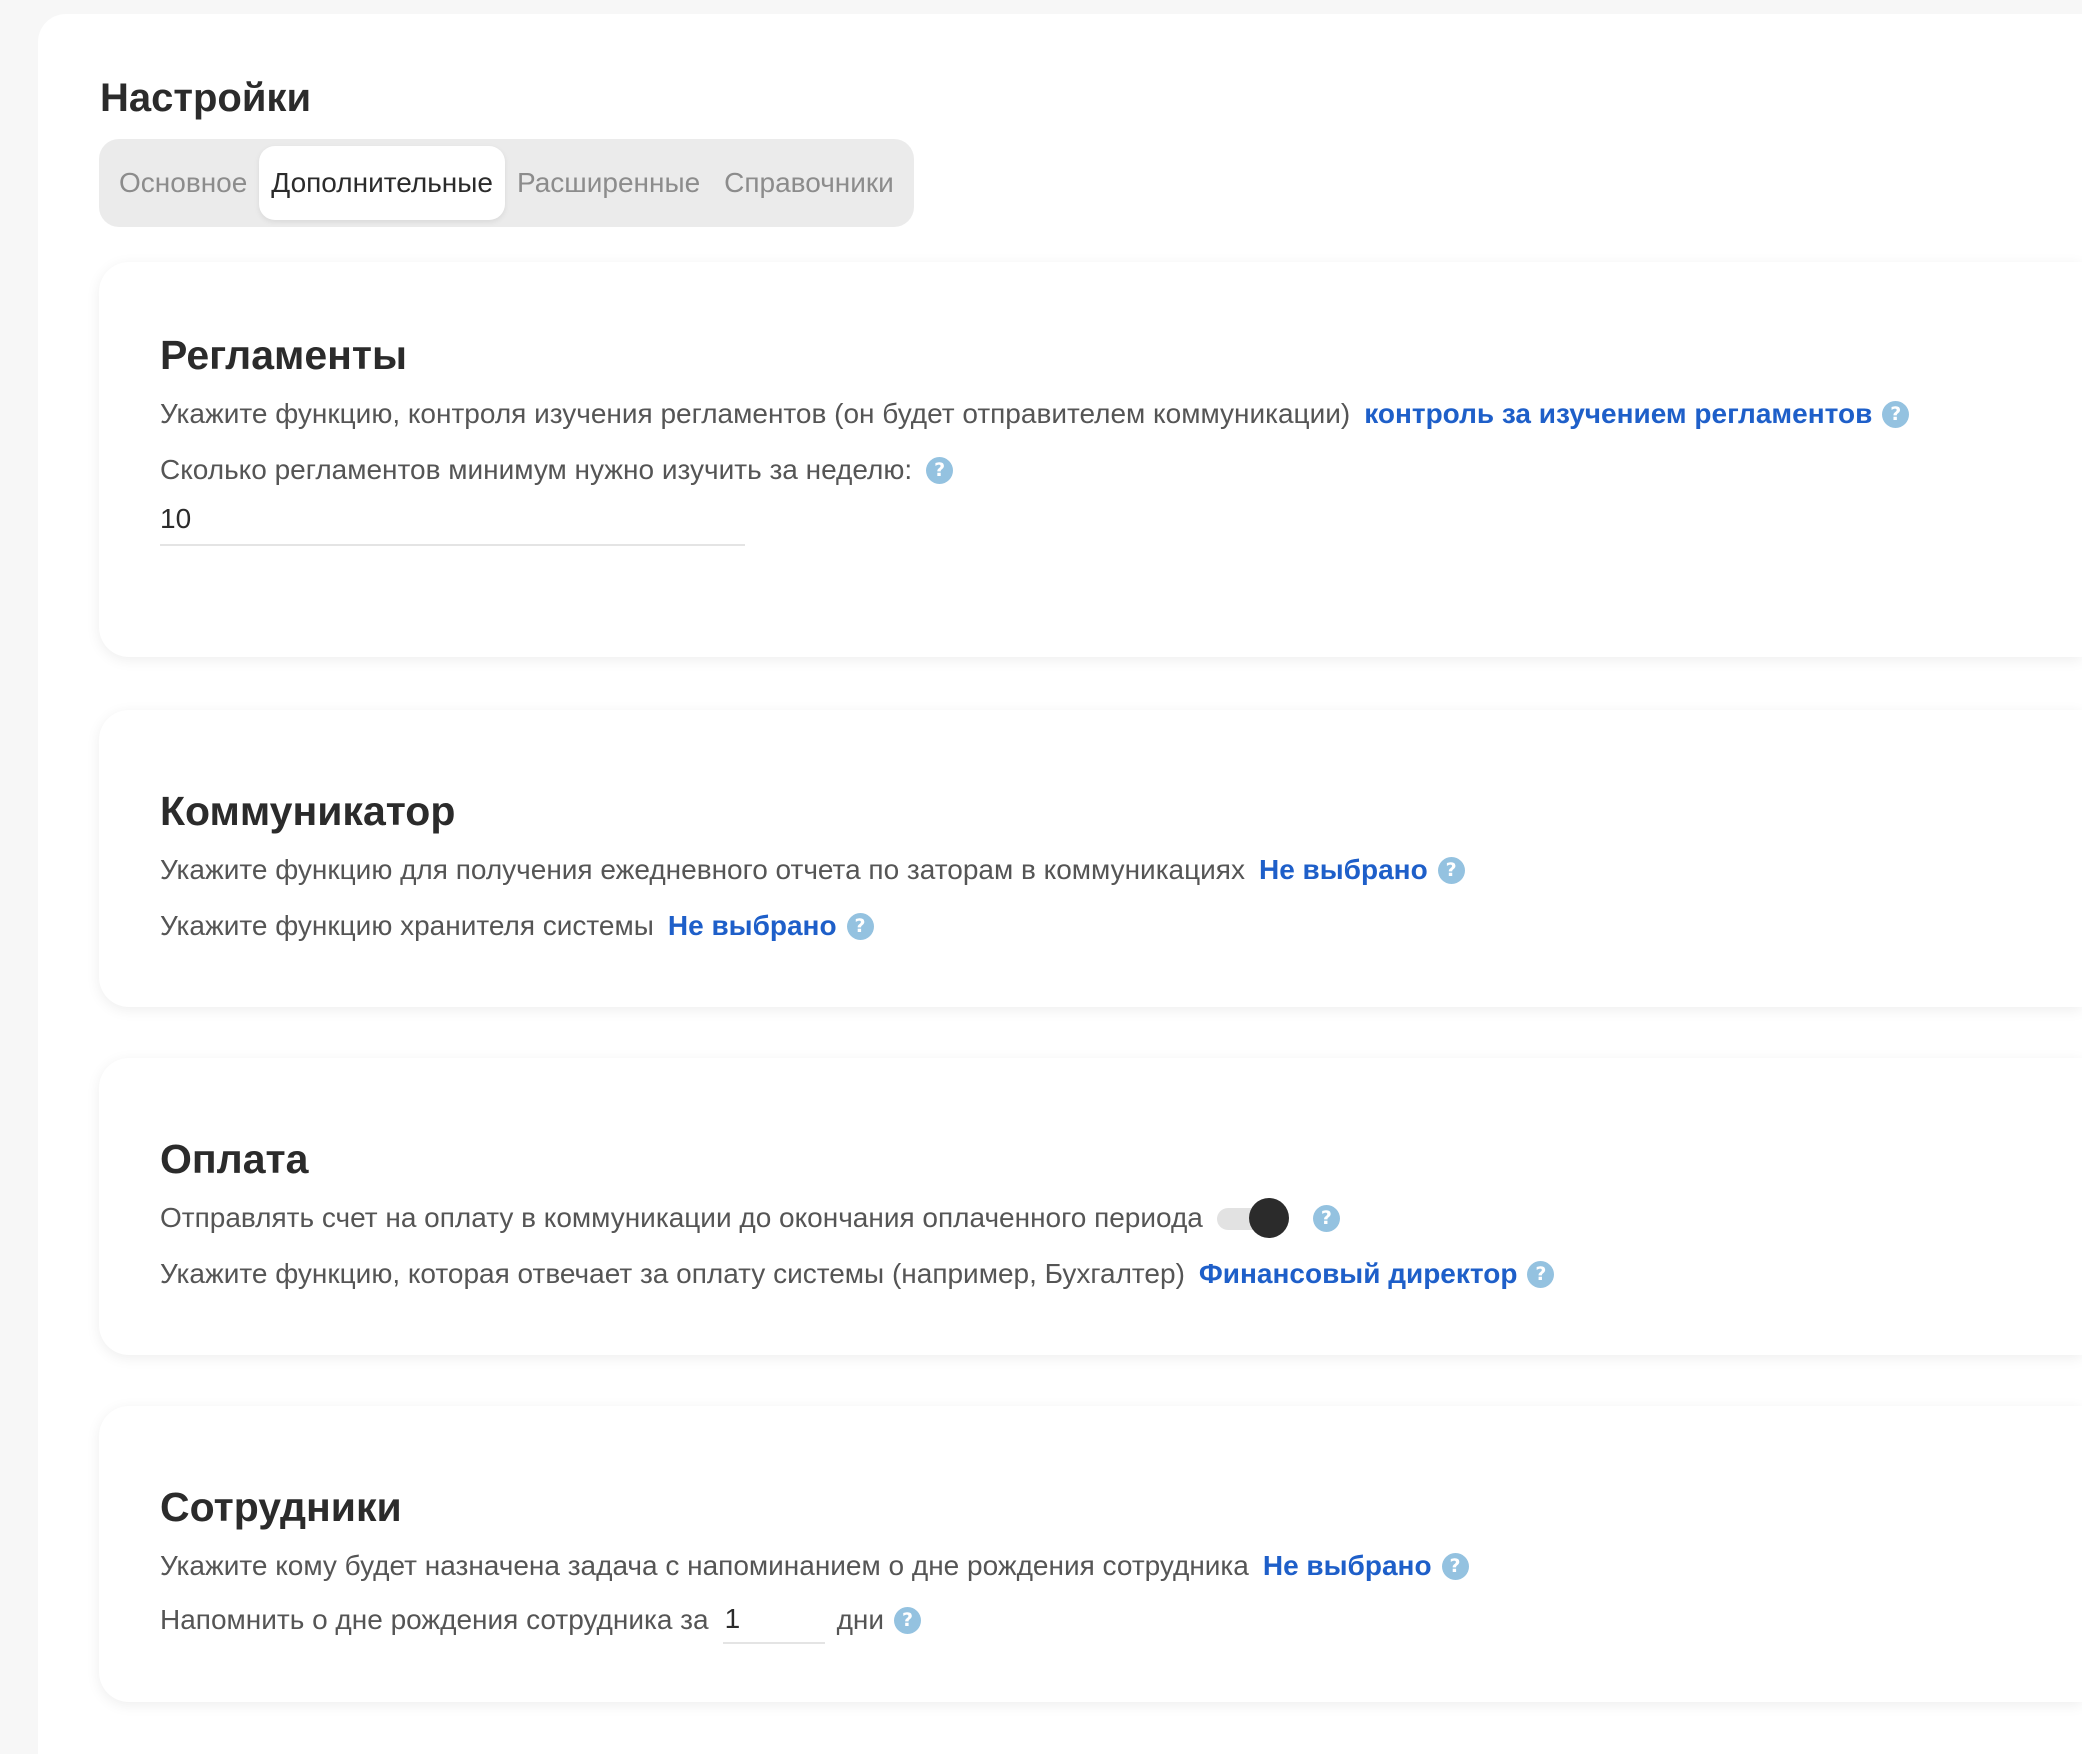  What do you see at coordinates (183, 183) in the screenshot?
I see `tab-main: Основное` at bounding box center [183, 183].